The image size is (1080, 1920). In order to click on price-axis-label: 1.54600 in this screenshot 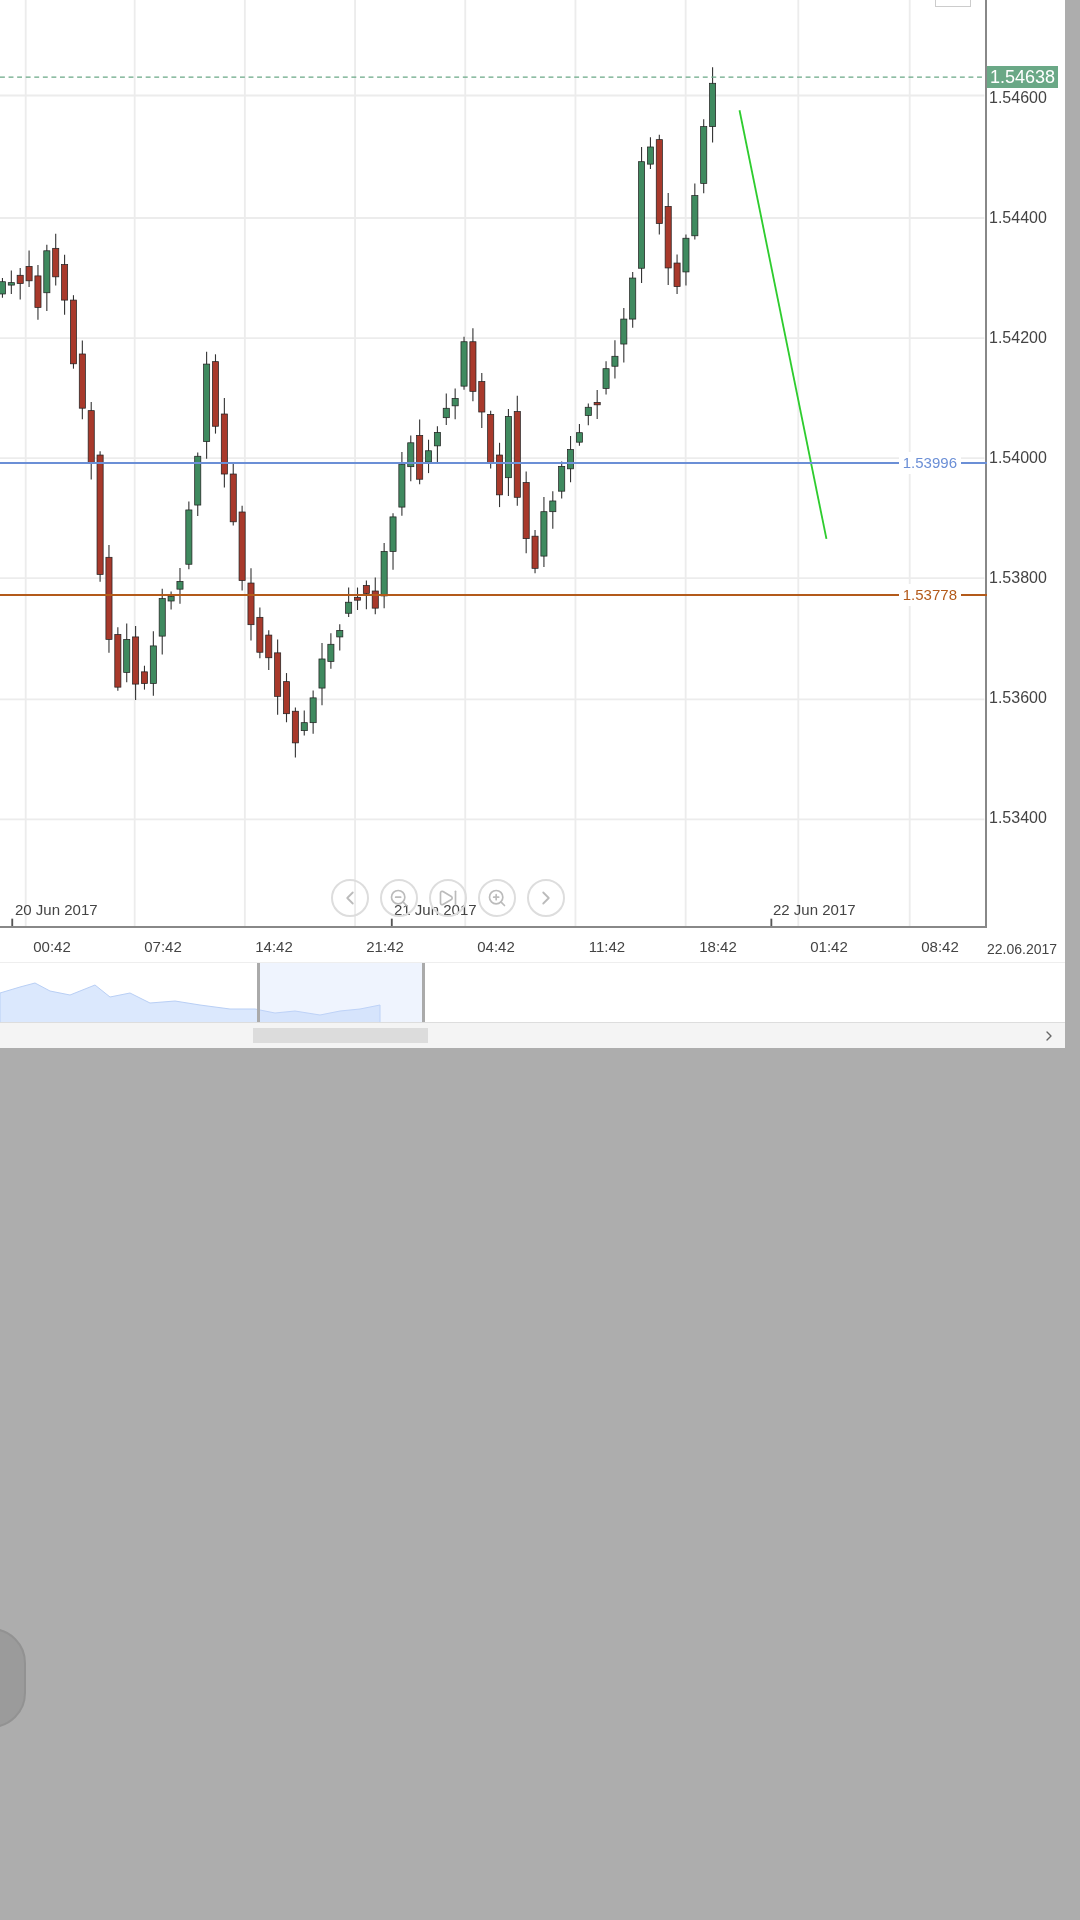, I will do `click(1018, 98)`.